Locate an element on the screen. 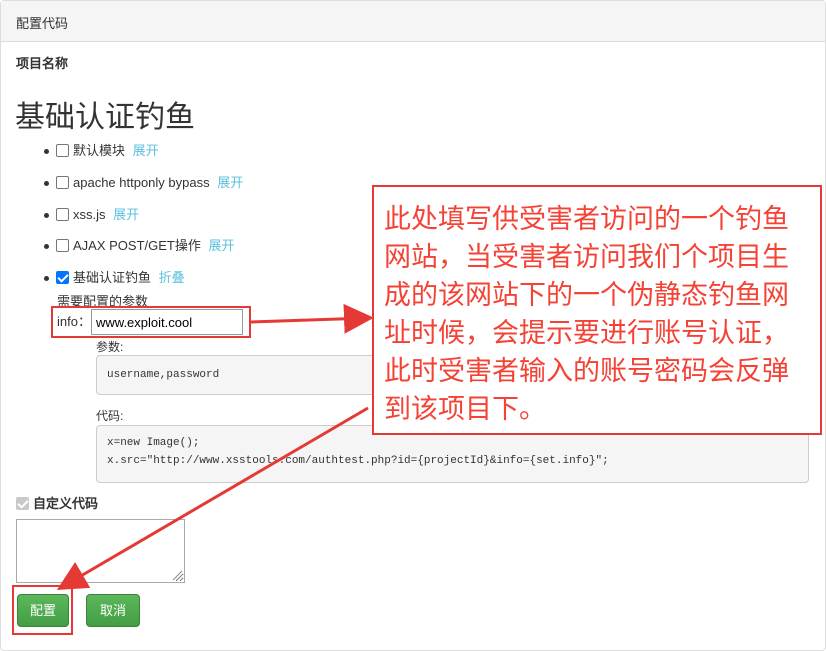  custom-code-textarea is located at coordinates (100, 551).